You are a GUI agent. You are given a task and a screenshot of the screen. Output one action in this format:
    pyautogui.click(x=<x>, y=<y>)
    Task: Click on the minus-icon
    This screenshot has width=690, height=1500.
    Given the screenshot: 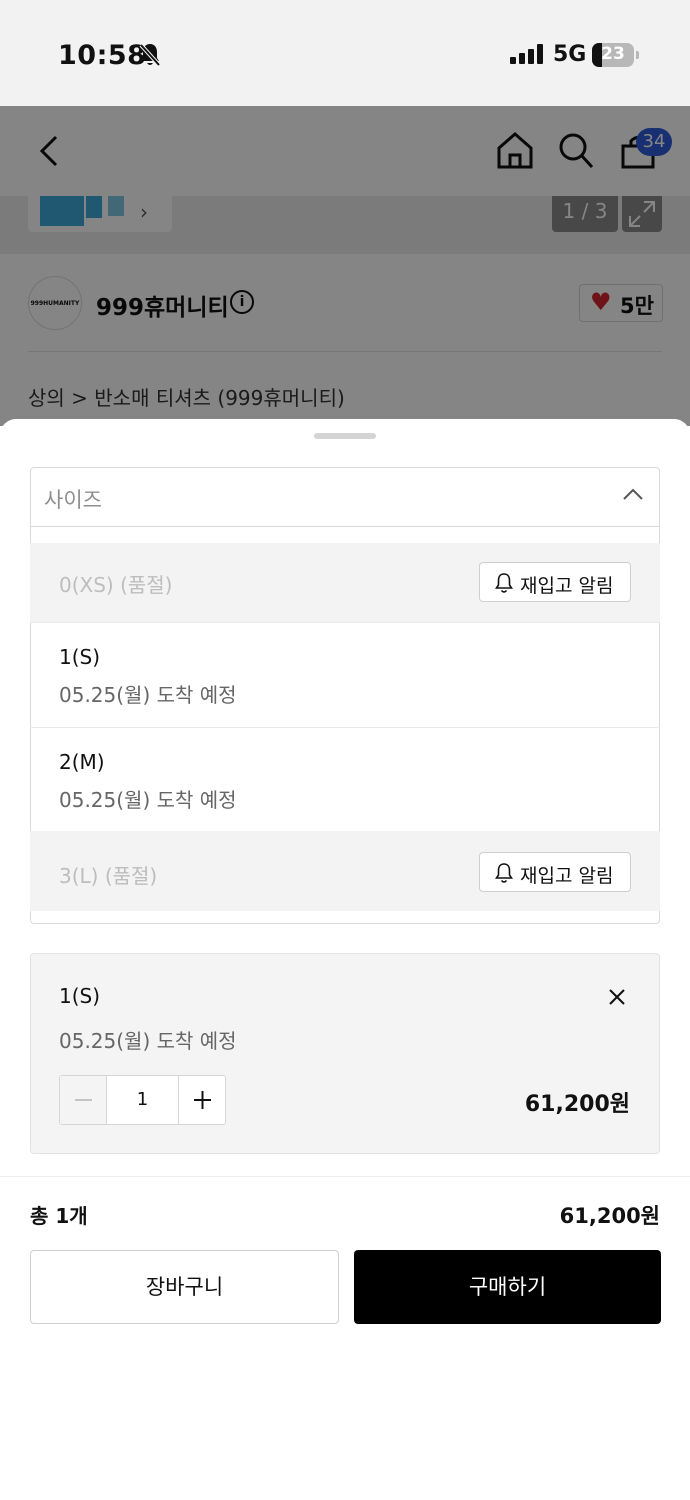 What is the action you would take?
    pyautogui.click(x=83, y=1100)
    